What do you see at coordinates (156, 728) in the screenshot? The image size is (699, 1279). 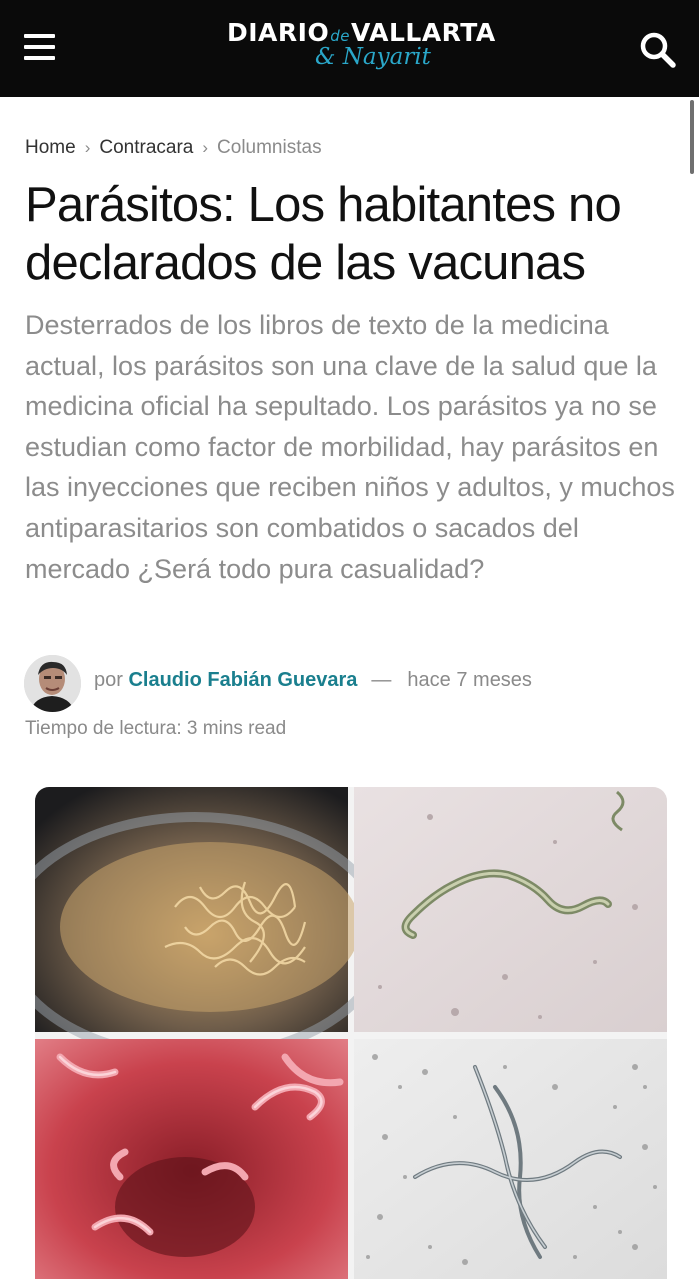 I see `reading-time: Tiempo de lectura: 3 mins read` at bounding box center [156, 728].